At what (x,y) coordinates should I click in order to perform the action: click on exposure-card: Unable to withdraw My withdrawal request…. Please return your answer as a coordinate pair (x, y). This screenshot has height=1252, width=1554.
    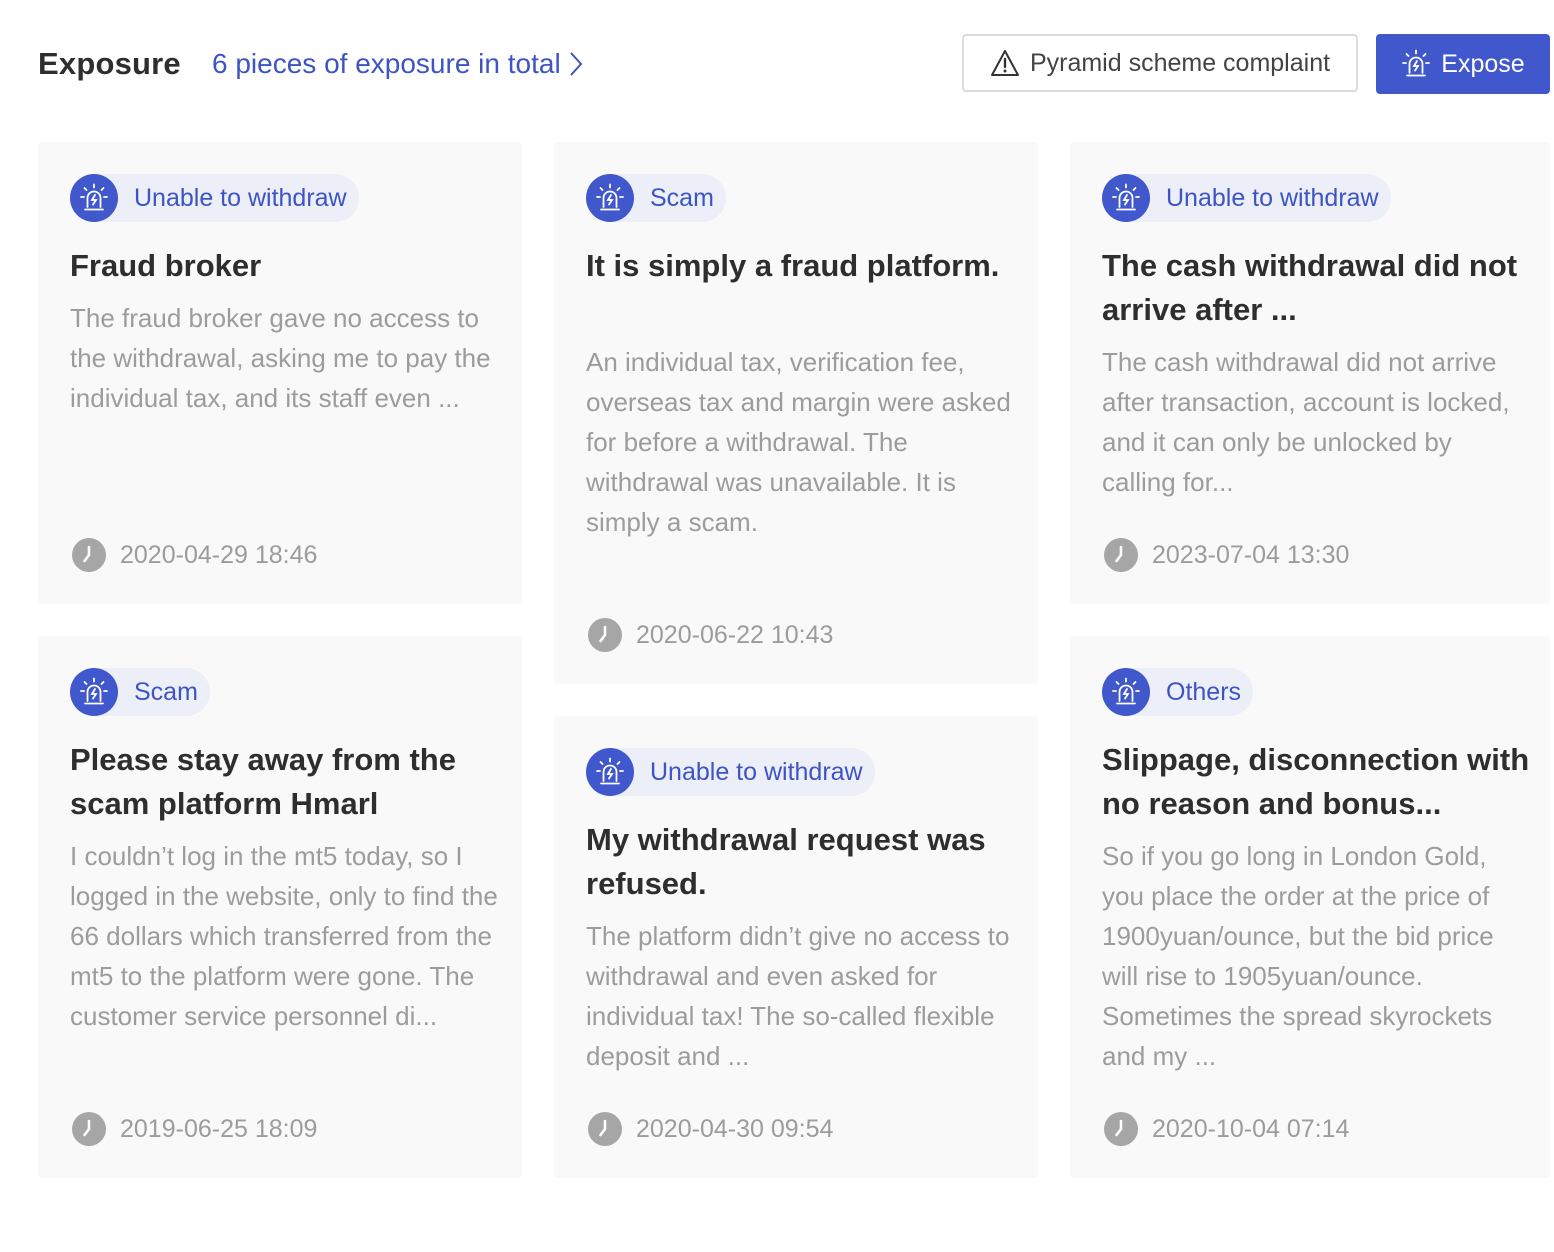
    Looking at the image, I should click on (796, 947).